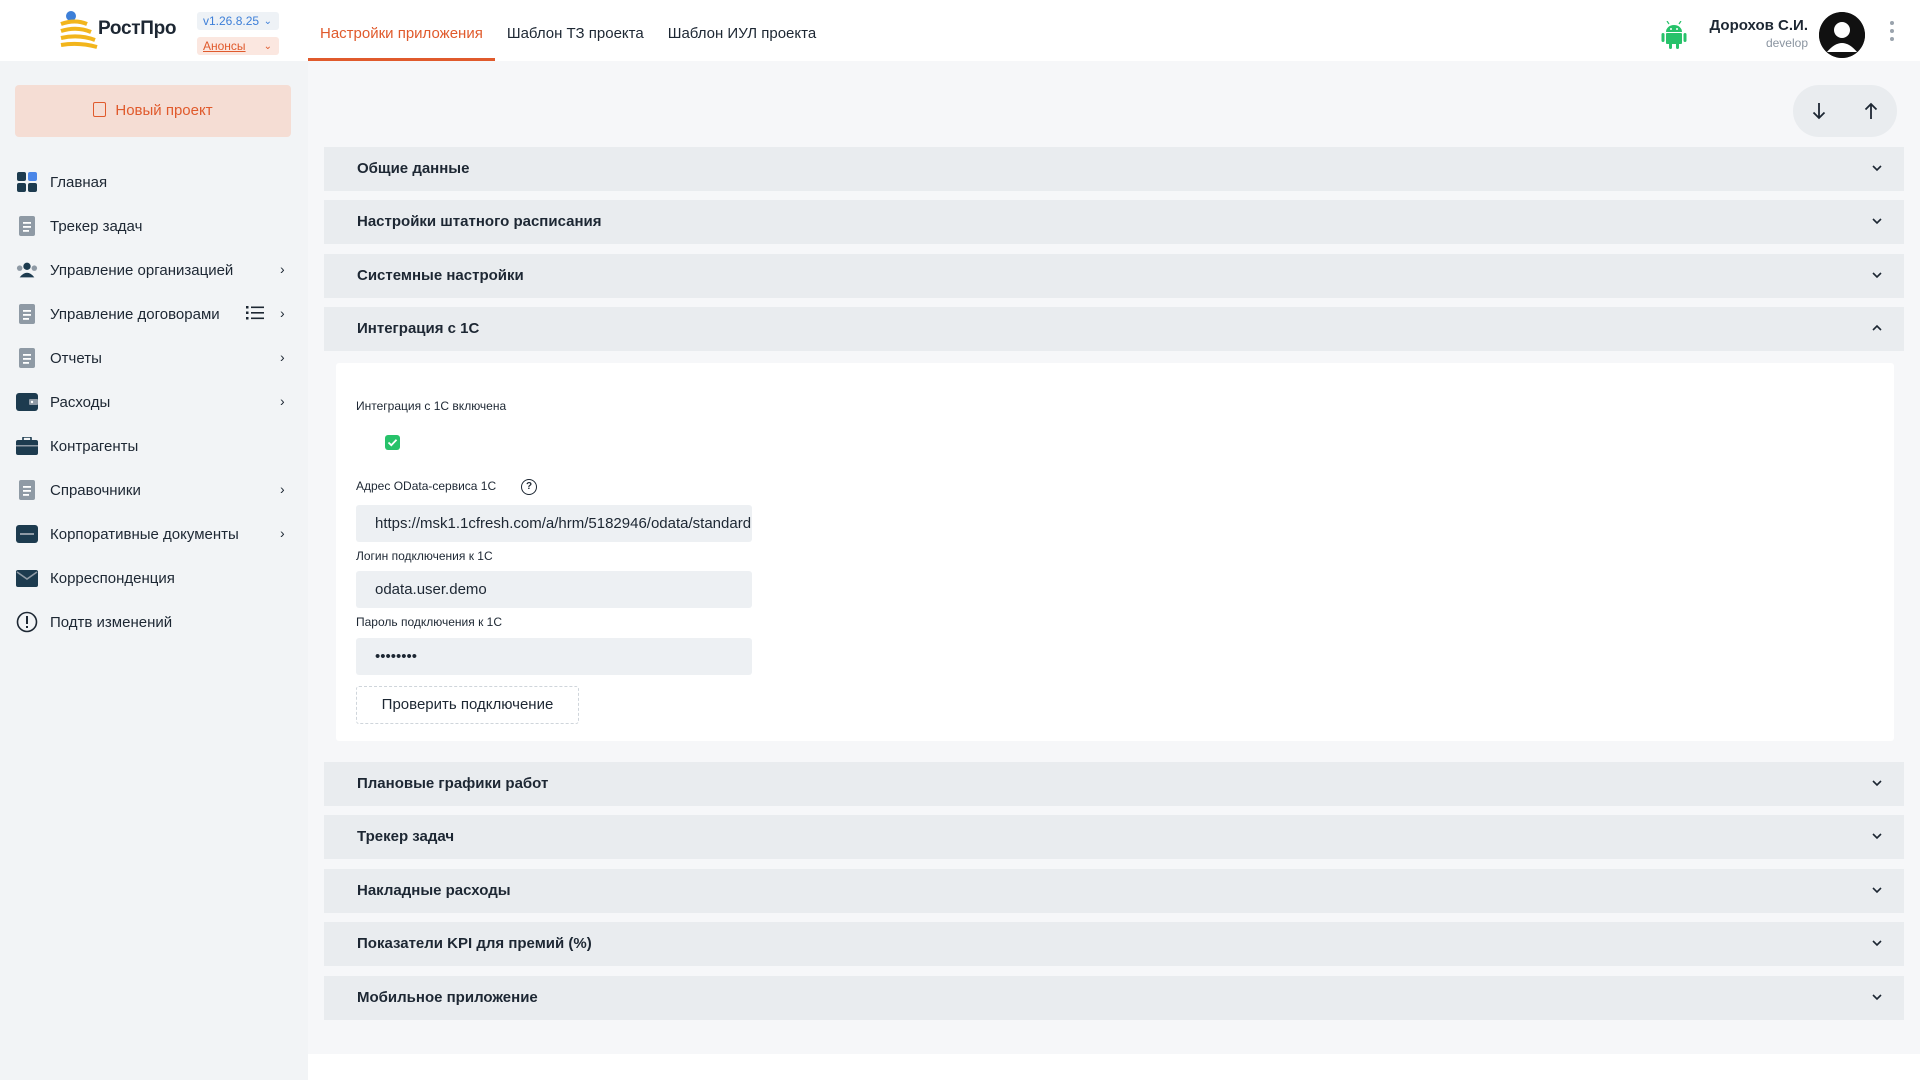 The image size is (1920, 1080). Describe the element at coordinates (554, 589) in the screenshot. I see `login-input: odata.user.demo` at that location.